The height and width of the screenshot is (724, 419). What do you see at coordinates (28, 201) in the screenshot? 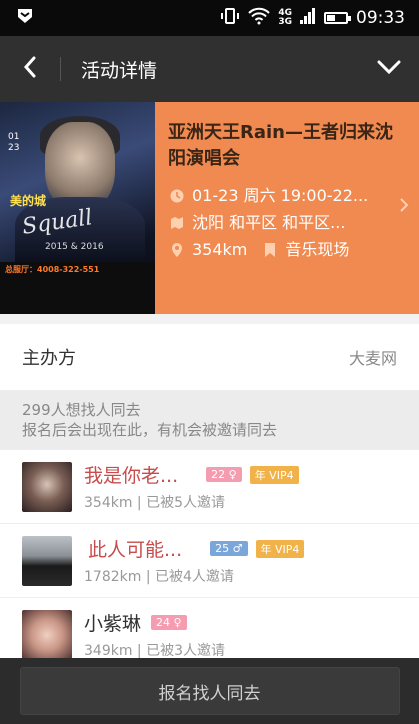
I see `poster-brand: 美的城` at bounding box center [28, 201].